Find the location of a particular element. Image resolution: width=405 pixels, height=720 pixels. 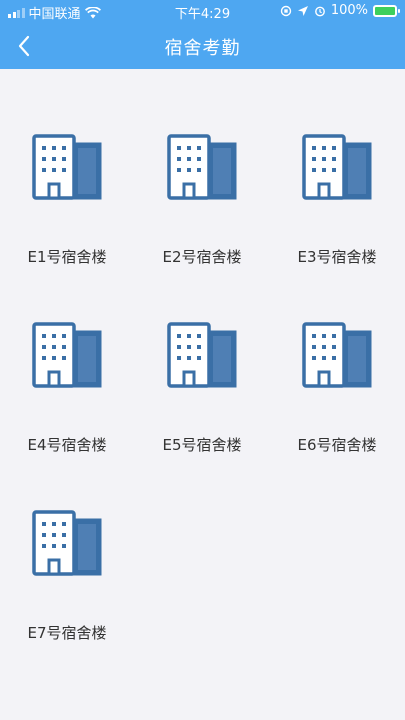

building-label: E1号宿舍楼 is located at coordinates (67, 257).